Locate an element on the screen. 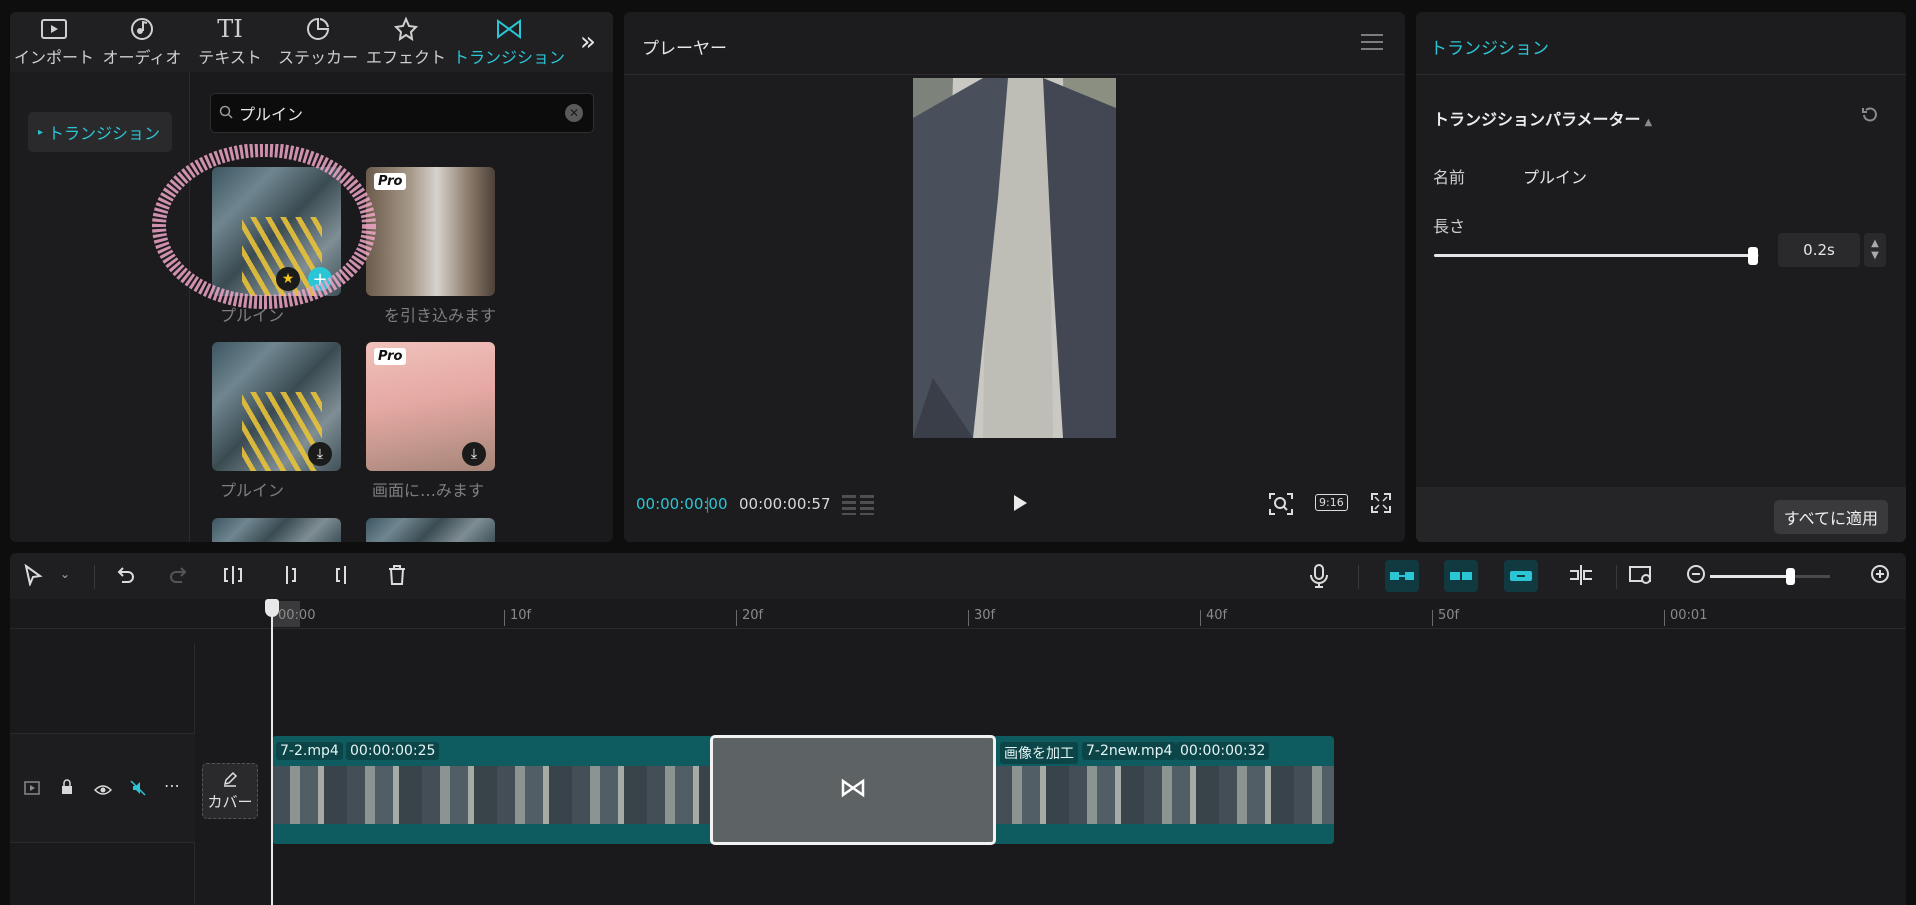 The width and height of the screenshot is (1916, 905). clip-edit-label: 画像を加工 is located at coordinates (1039, 753).